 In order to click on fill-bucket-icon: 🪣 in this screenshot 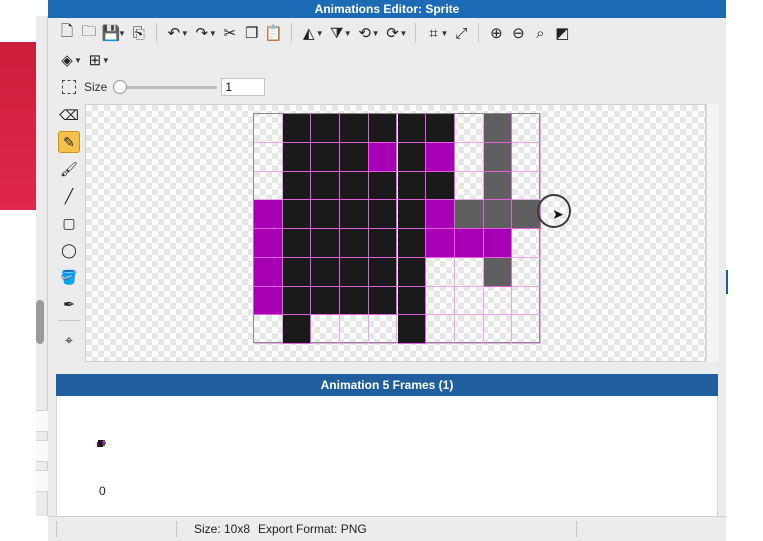, I will do `click(69, 277)`.